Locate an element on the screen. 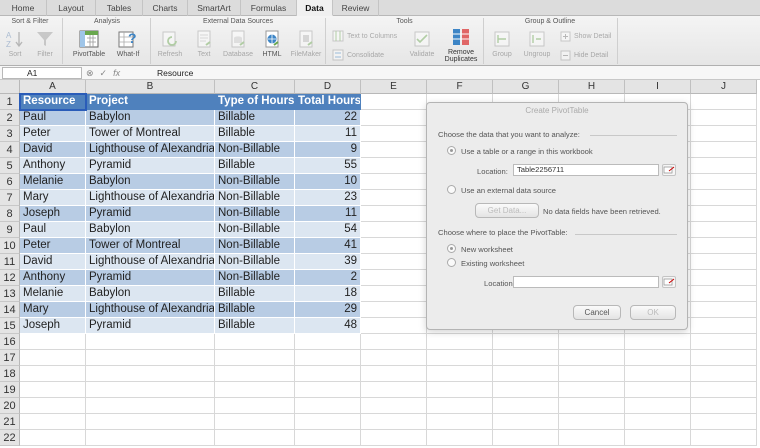  row-header-16: 16 is located at coordinates (10, 342).